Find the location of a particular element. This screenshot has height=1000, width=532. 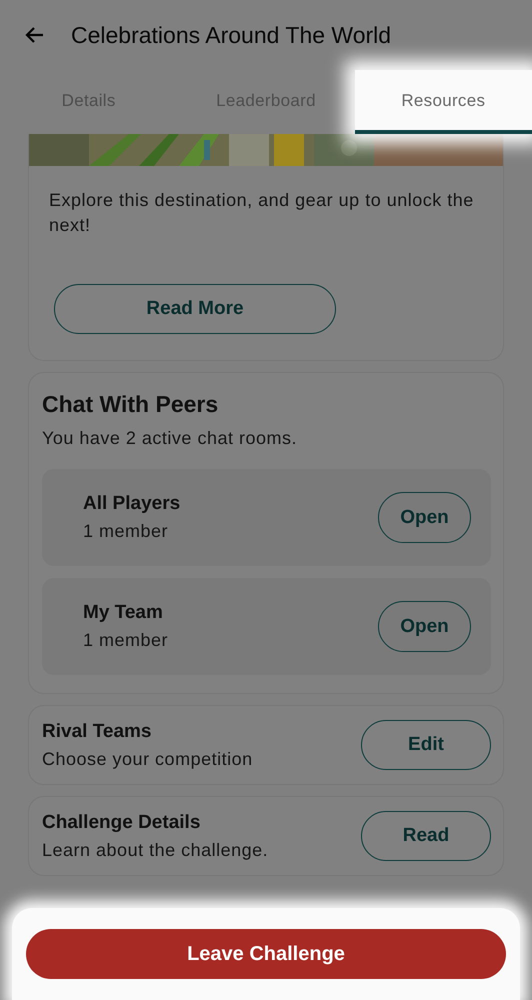

tab: Resources is located at coordinates (443, 102).